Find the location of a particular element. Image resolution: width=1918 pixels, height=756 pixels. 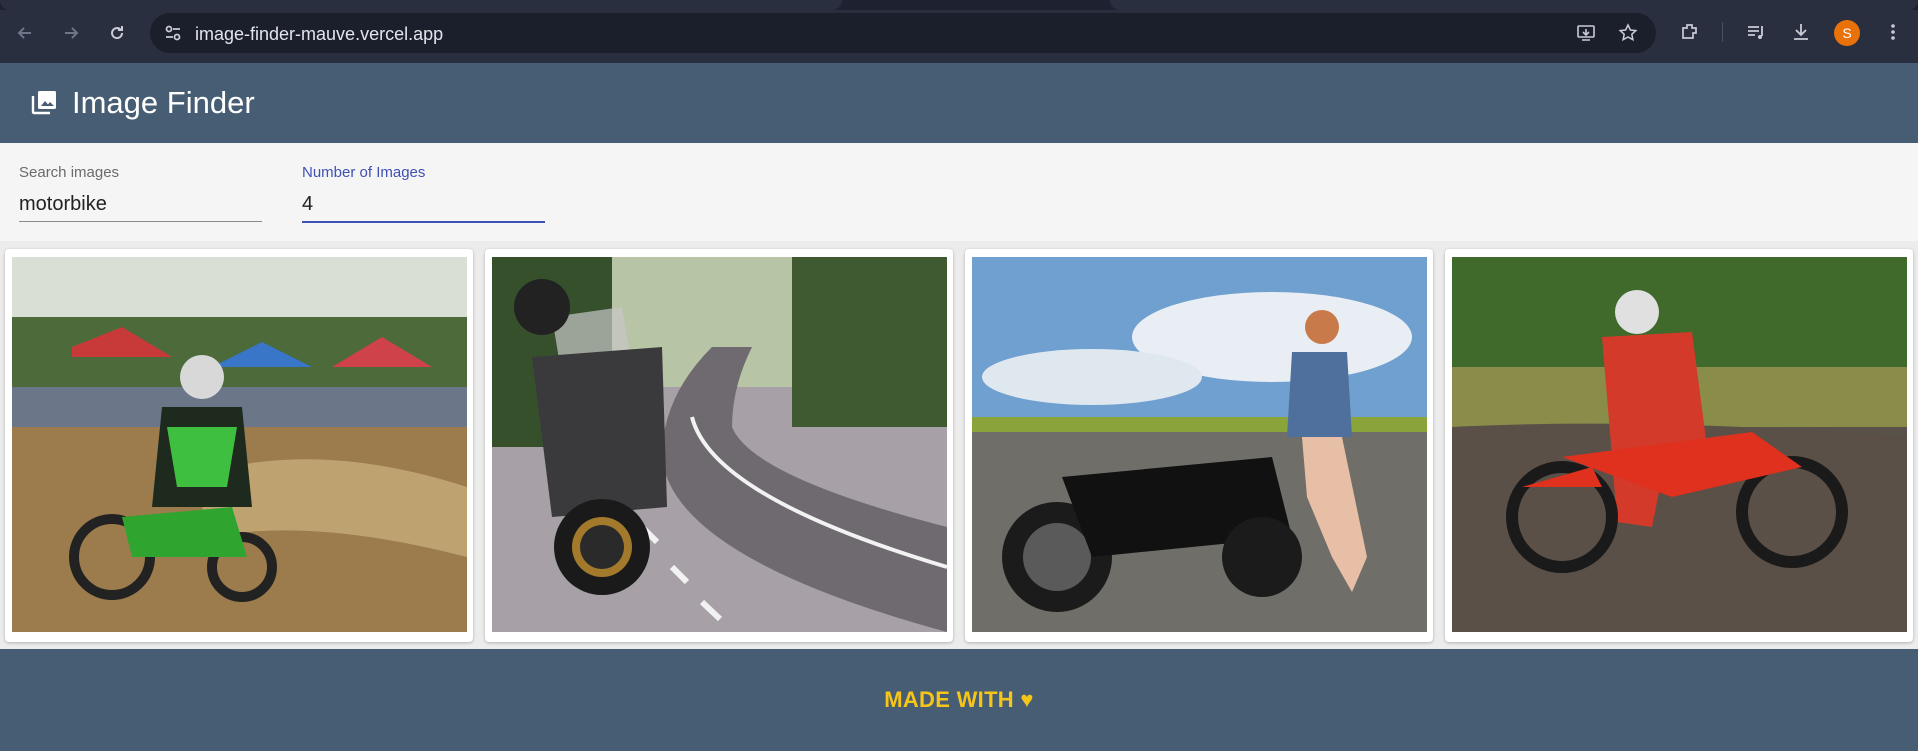

footer: MADE WITH ♥ is located at coordinates (959, 700).